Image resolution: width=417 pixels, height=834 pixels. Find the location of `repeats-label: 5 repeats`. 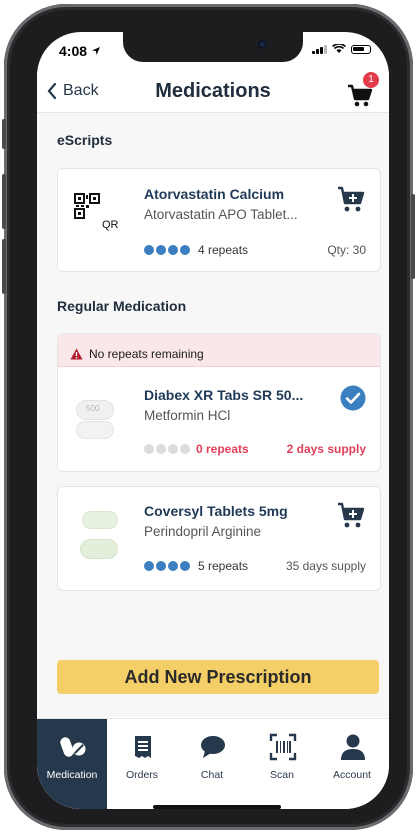

repeats-label: 5 repeats is located at coordinates (223, 566).